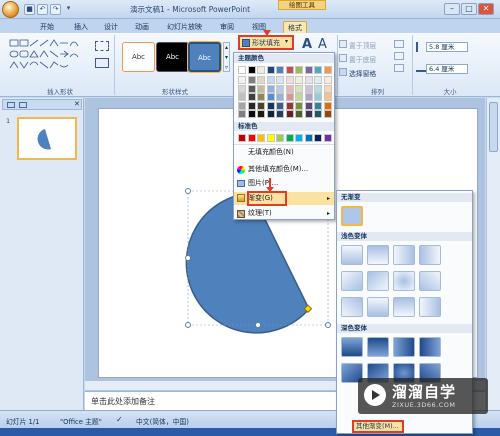 This screenshot has height=436, width=500. What do you see at coordinates (266, 42) in the screenshot?
I see `shape-fill-button: 形状填充 ▾` at bounding box center [266, 42].